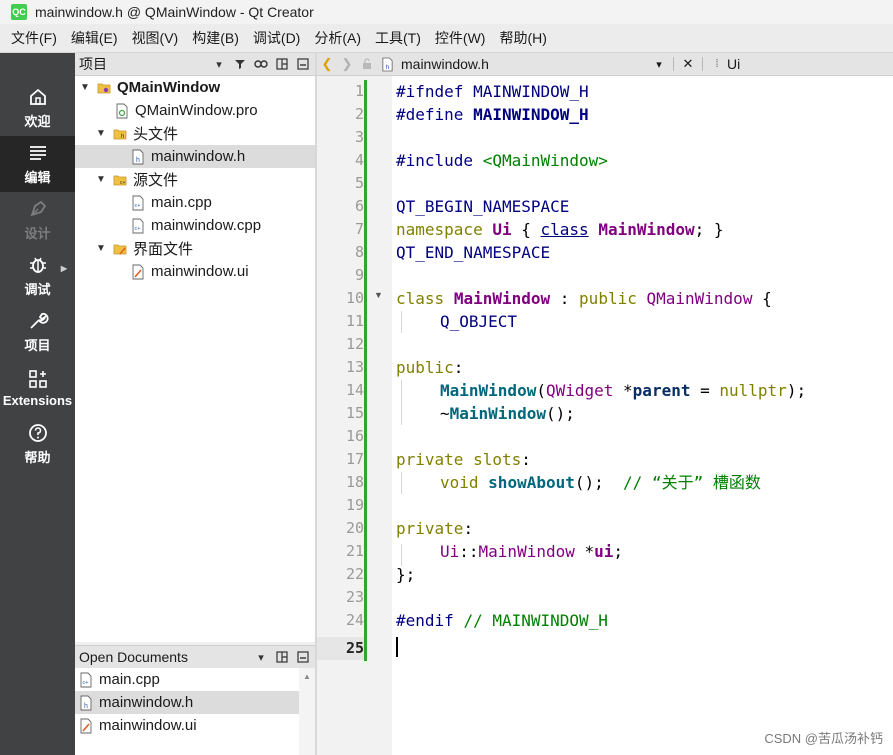 The width and height of the screenshot is (893, 755). I want to click on open-document-mainwindow-ui: mainwindow.ui, so click(189, 725).